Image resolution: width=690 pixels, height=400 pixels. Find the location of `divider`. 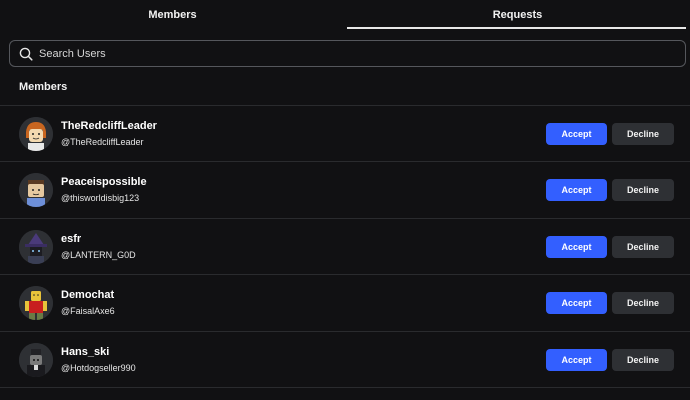

divider is located at coordinates (345, 387).